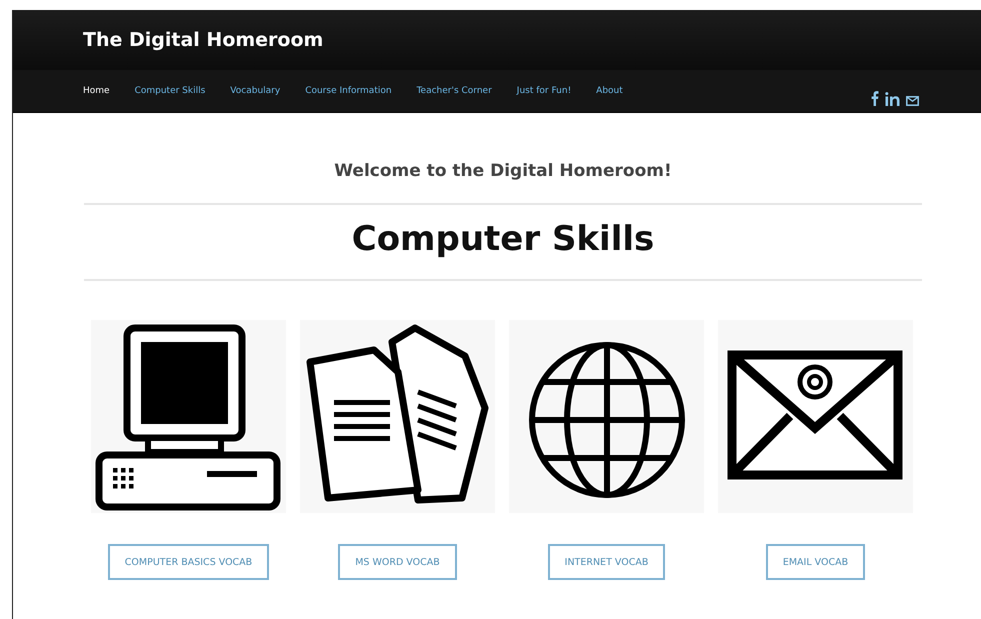 The width and height of the screenshot is (981, 619). What do you see at coordinates (397, 562) in the screenshot?
I see `vocab-button: MS WORD VOCAB` at bounding box center [397, 562].